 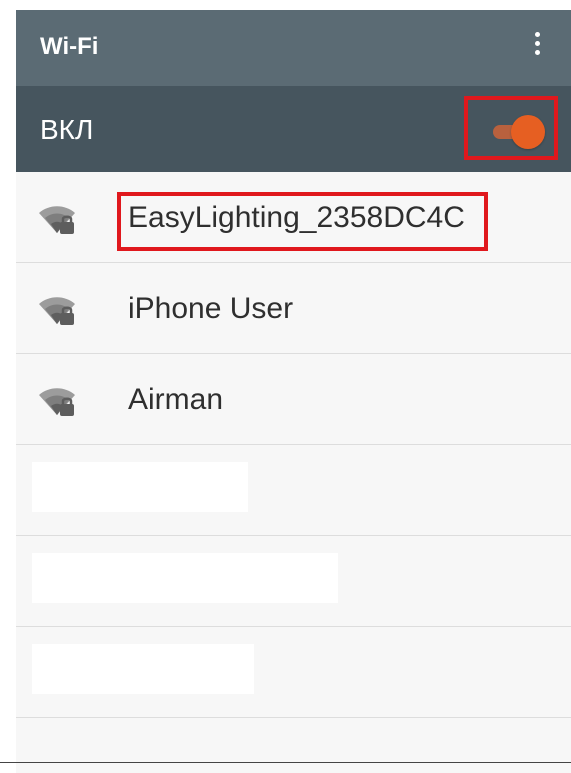 What do you see at coordinates (211, 308) in the screenshot?
I see `network-name: iPhone User` at bounding box center [211, 308].